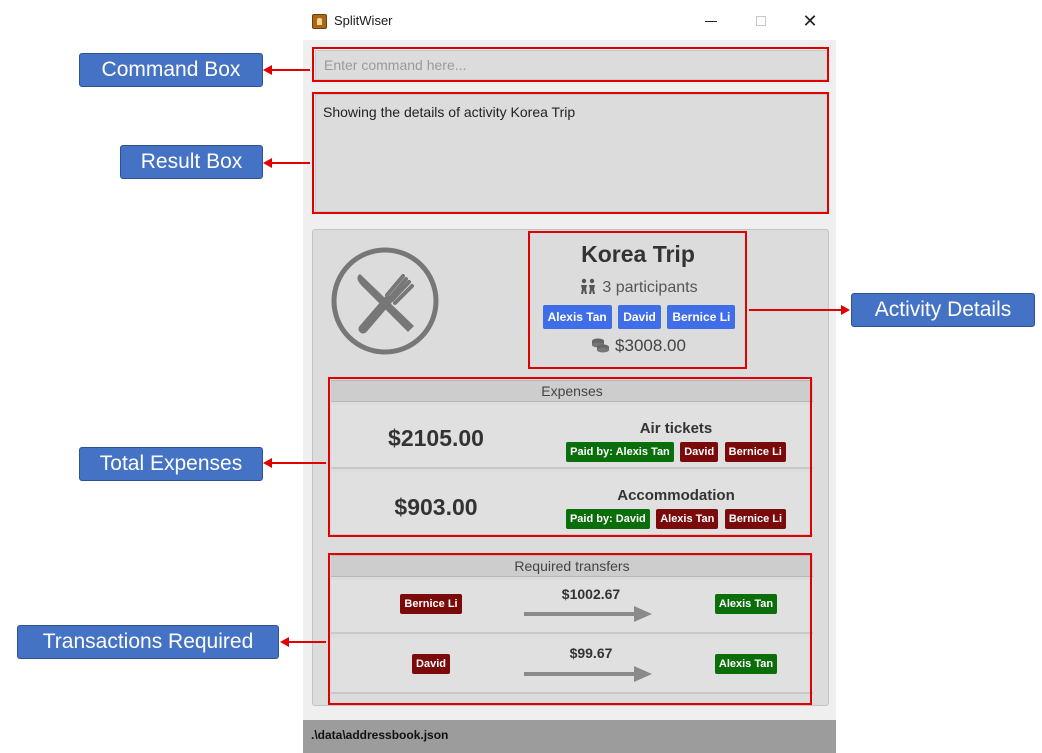 The image size is (1042, 753). What do you see at coordinates (380, 735) in the screenshot?
I see `data-file-path: .\data\addressbook.json` at bounding box center [380, 735].